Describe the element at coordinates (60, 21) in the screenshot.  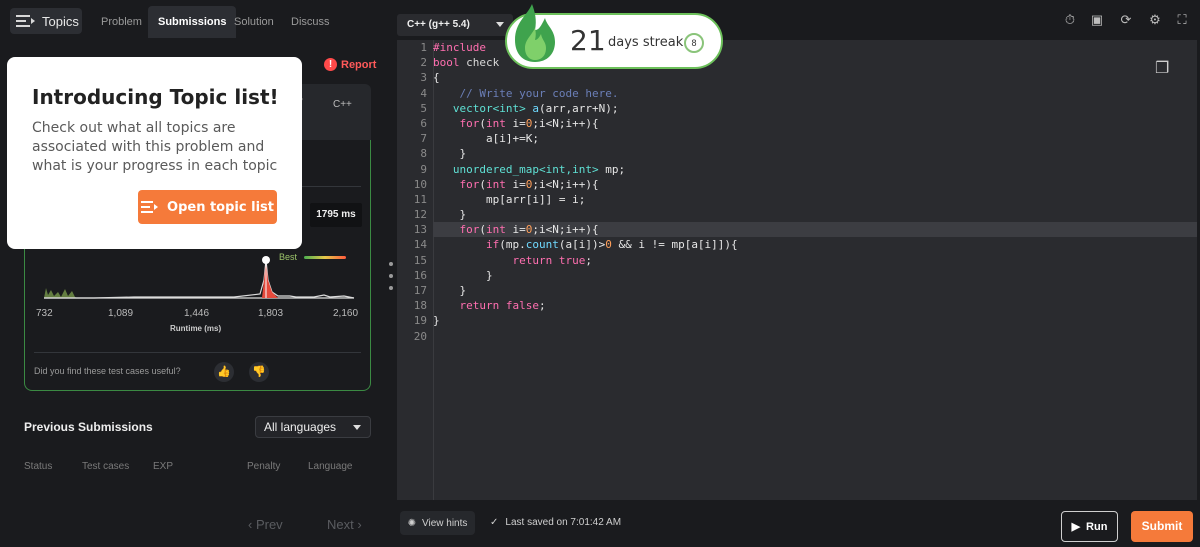
I see `topics-label: Topics` at that location.